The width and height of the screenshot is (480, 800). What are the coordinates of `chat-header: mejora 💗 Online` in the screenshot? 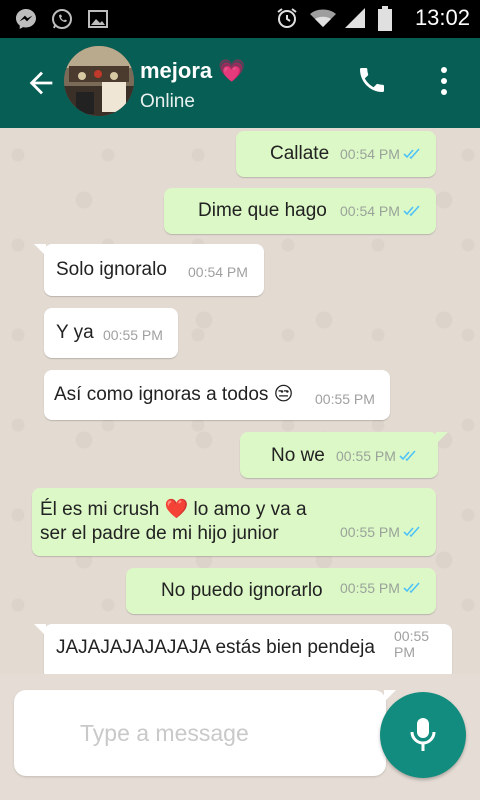 It's located at (240, 83).